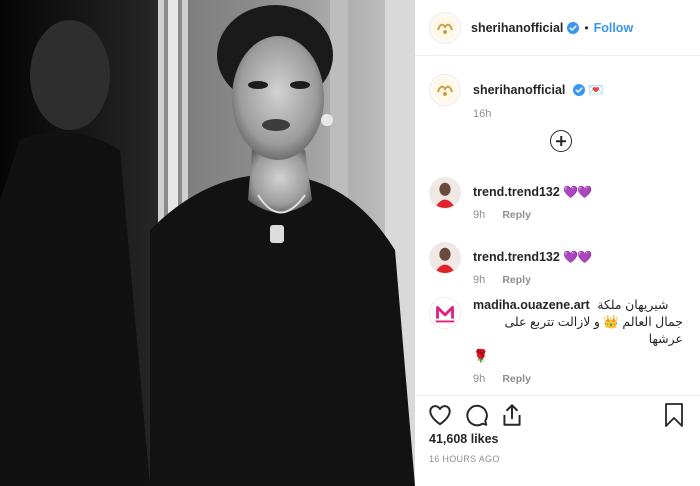 This screenshot has width=700, height=486. I want to click on heart-icon, so click(440, 415).